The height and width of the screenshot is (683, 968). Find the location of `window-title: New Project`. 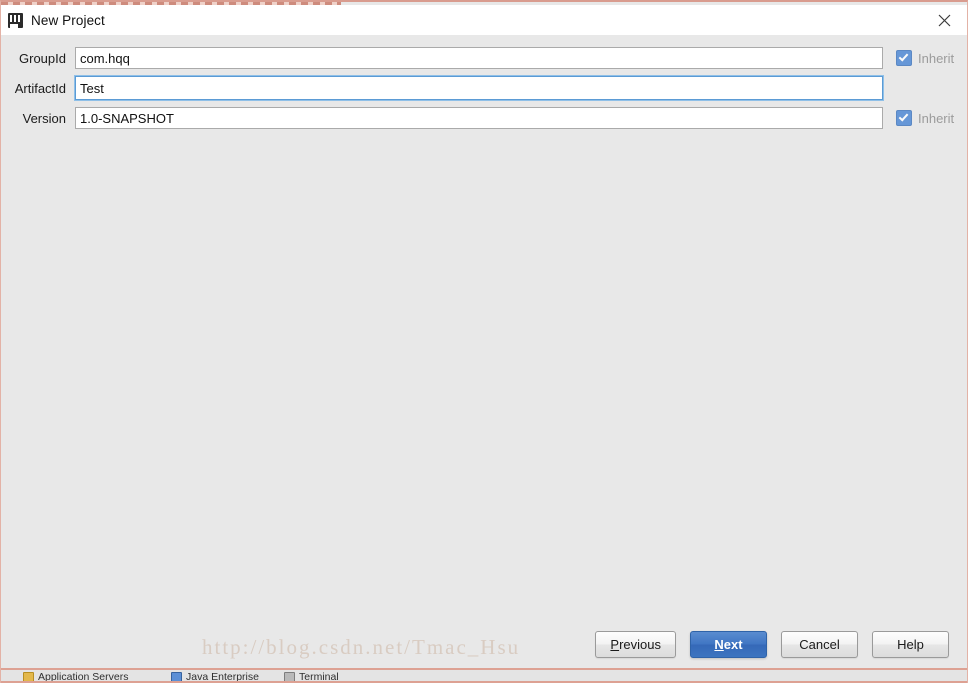

window-title: New Project is located at coordinates (68, 20).